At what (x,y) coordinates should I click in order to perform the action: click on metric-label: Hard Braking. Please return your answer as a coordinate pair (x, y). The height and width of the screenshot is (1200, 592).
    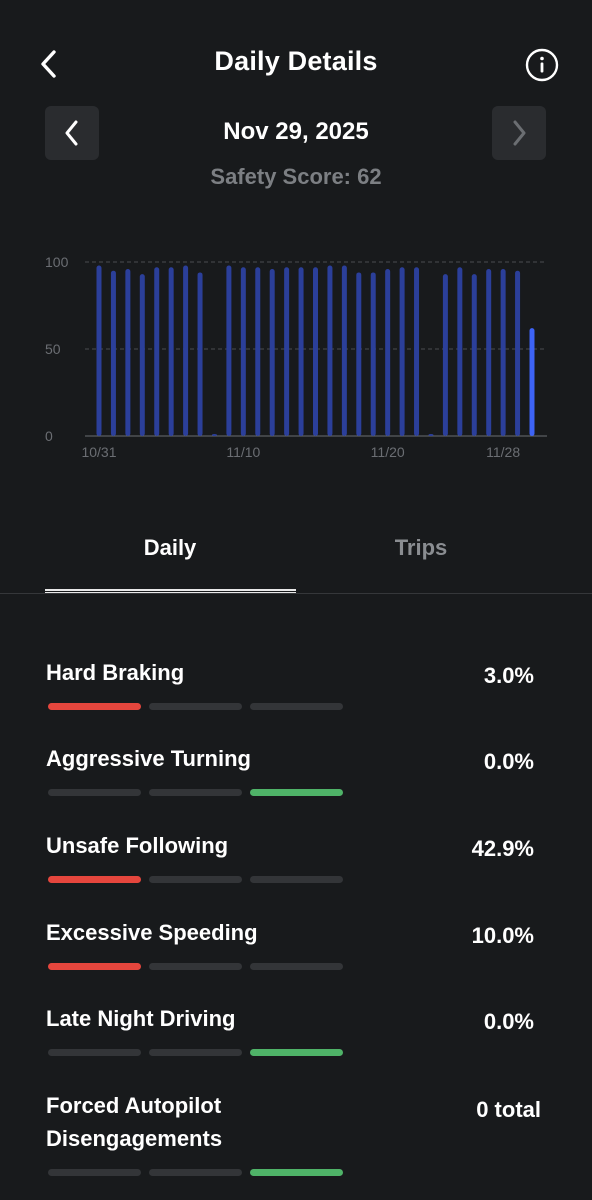
    Looking at the image, I should click on (115, 672).